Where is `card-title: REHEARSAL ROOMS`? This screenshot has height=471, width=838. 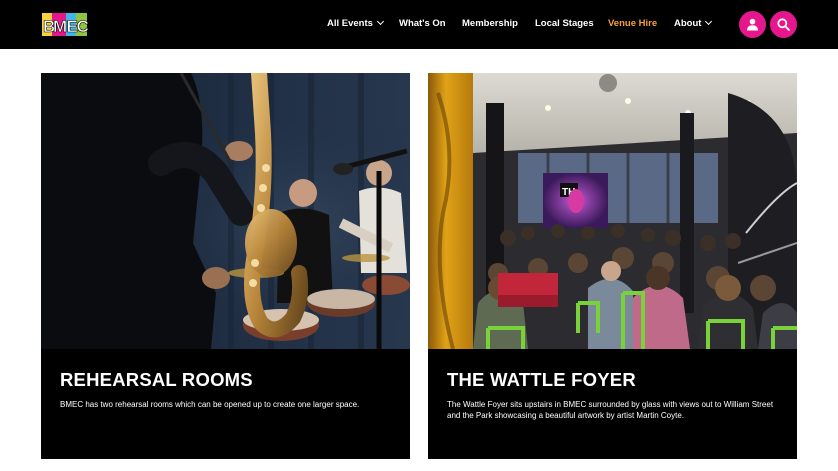
card-title: REHEARSAL ROOMS is located at coordinates (156, 379).